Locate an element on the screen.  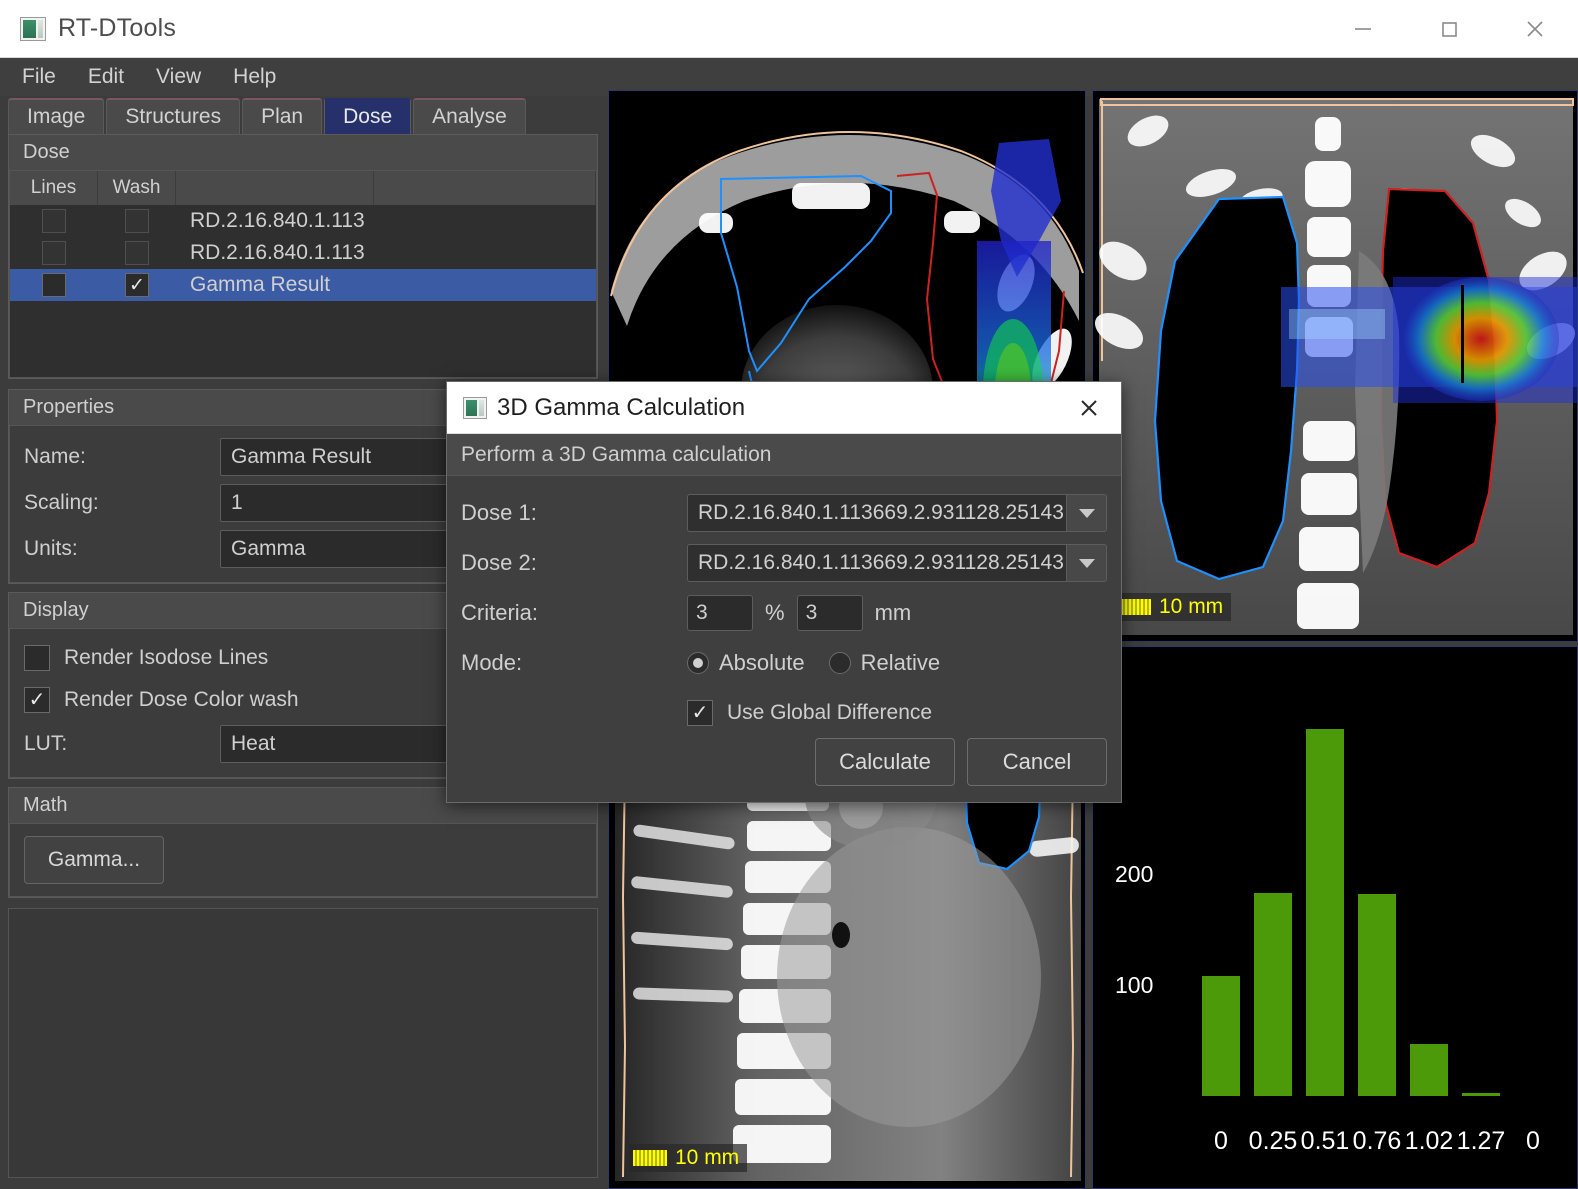
gamma-histogram-plot: 0 0.25 0.51 0.76 1.02 1.27 0 200 100 is located at coordinates (1335, 917).